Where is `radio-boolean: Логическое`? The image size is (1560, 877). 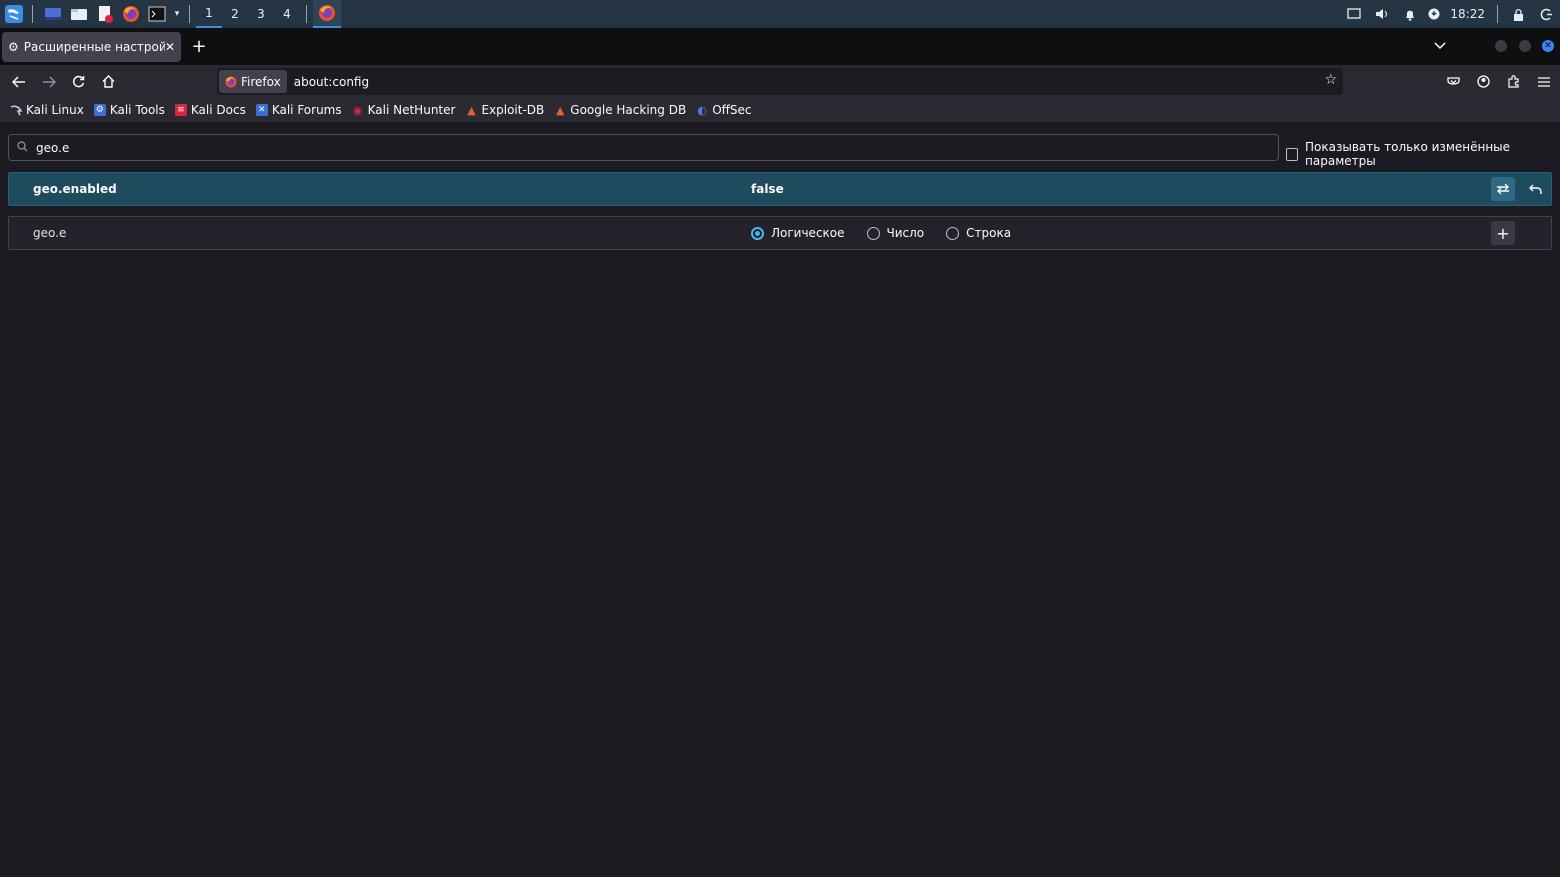 radio-boolean: Логическое is located at coordinates (798, 233).